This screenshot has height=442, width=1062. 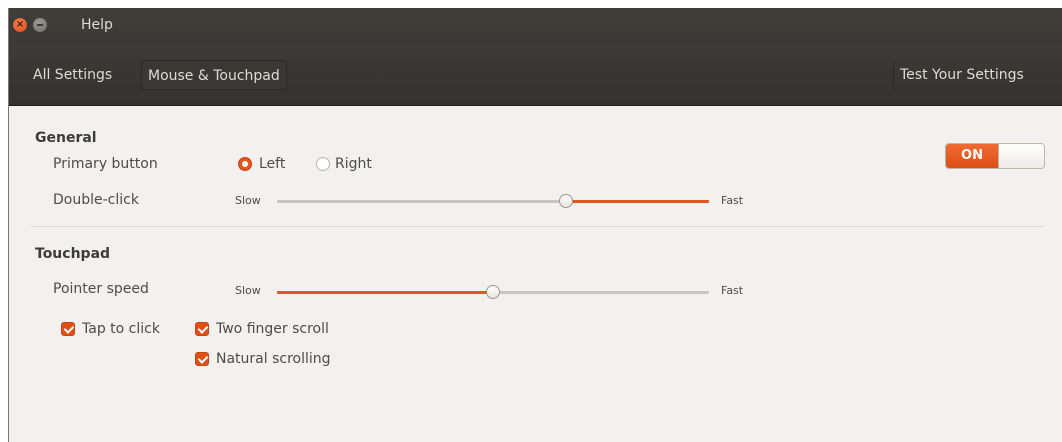 What do you see at coordinates (202, 359) in the screenshot?
I see `natural-scrolling-checkbox` at bounding box center [202, 359].